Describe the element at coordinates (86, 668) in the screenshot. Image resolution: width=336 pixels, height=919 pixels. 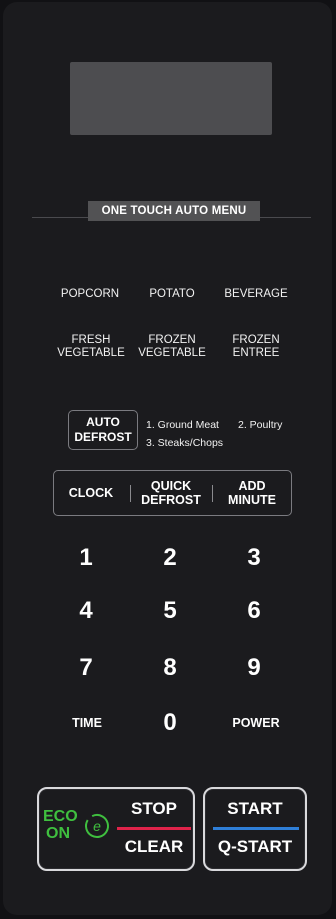
I see `key-7: 7` at that location.